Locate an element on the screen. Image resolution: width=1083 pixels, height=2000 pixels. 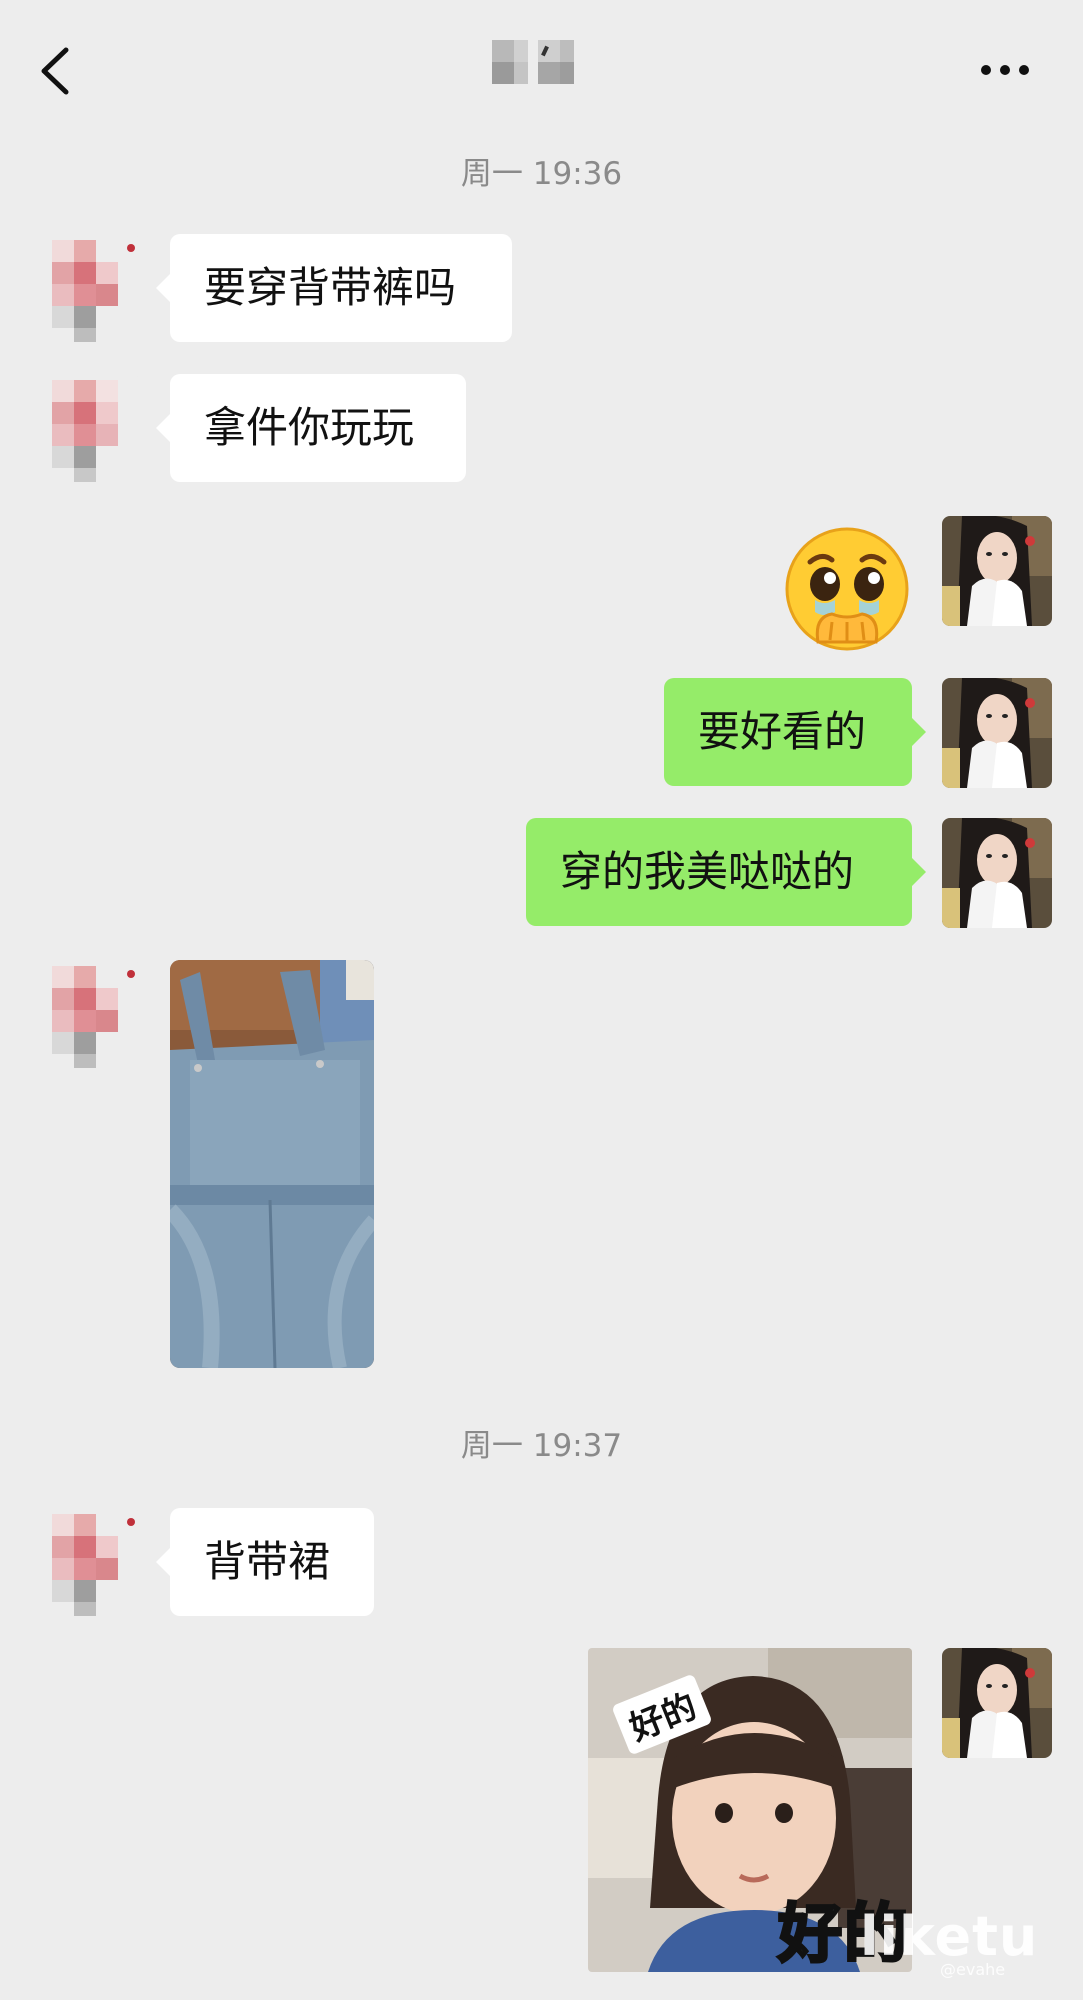
pleading-face-icon is located at coordinates (847, 589).